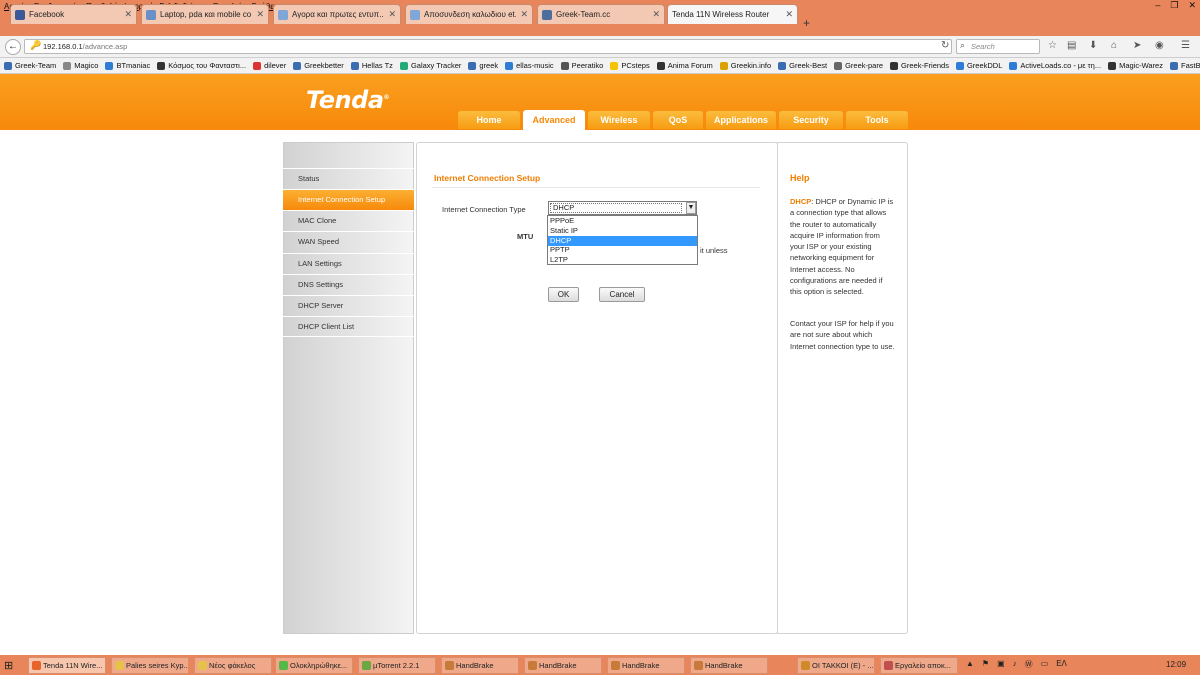  Describe the element at coordinates (1184, 65) in the screenshot. I see `bookmark-item: FastBytez` at that location.